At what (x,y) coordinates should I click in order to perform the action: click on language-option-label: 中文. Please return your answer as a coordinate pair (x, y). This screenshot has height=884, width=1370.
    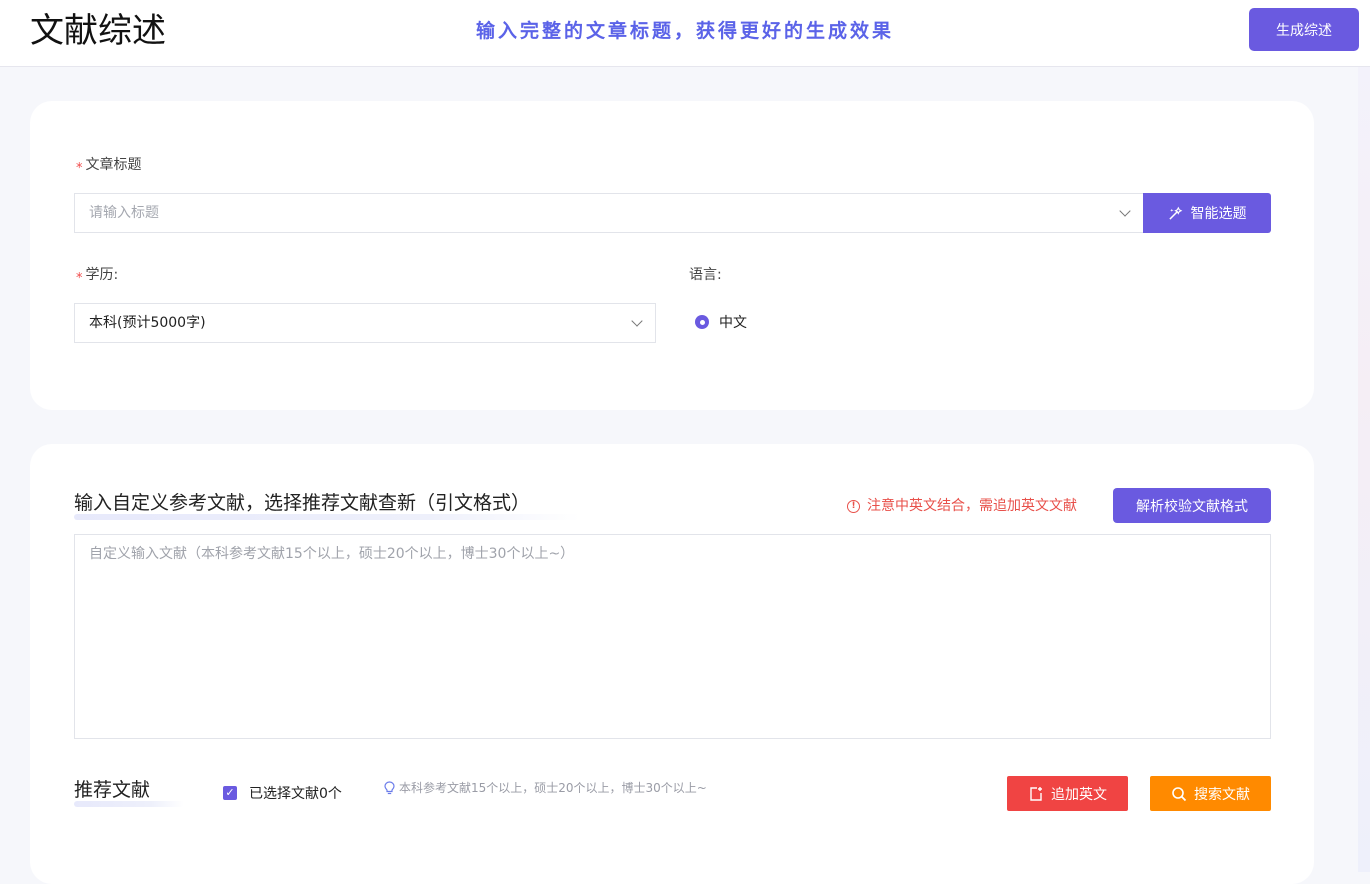
    Looking at the image, I should click on (733, 323).